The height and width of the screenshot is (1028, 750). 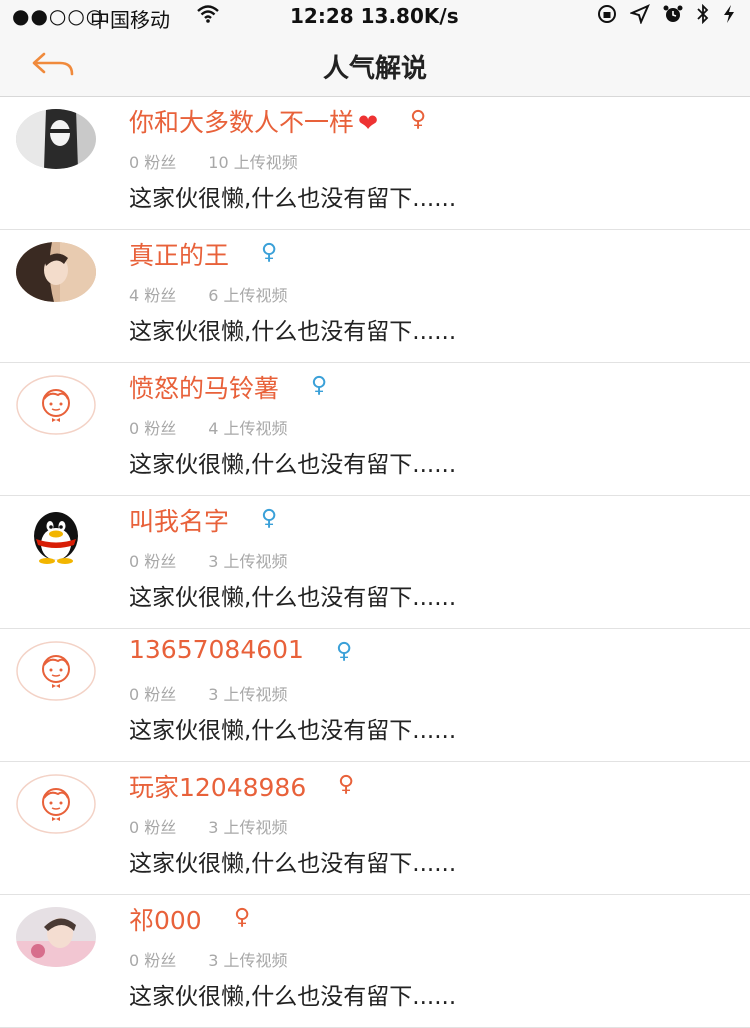 I want to click on page-title: 人气解说, so click(x=374, y=69).